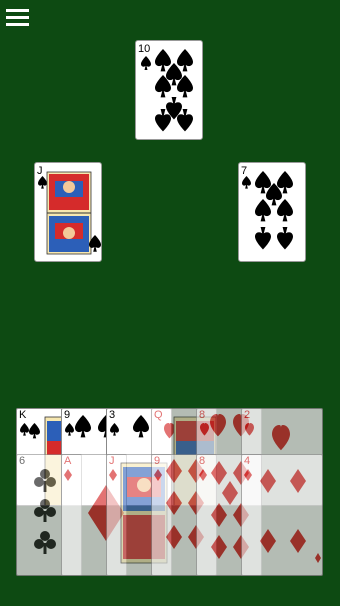 Image resolution: width=340 pixels, height=606 pixels. Describe the element at coordinates (68, 461) in the screenshot. I see `card-rank: A` at that location.